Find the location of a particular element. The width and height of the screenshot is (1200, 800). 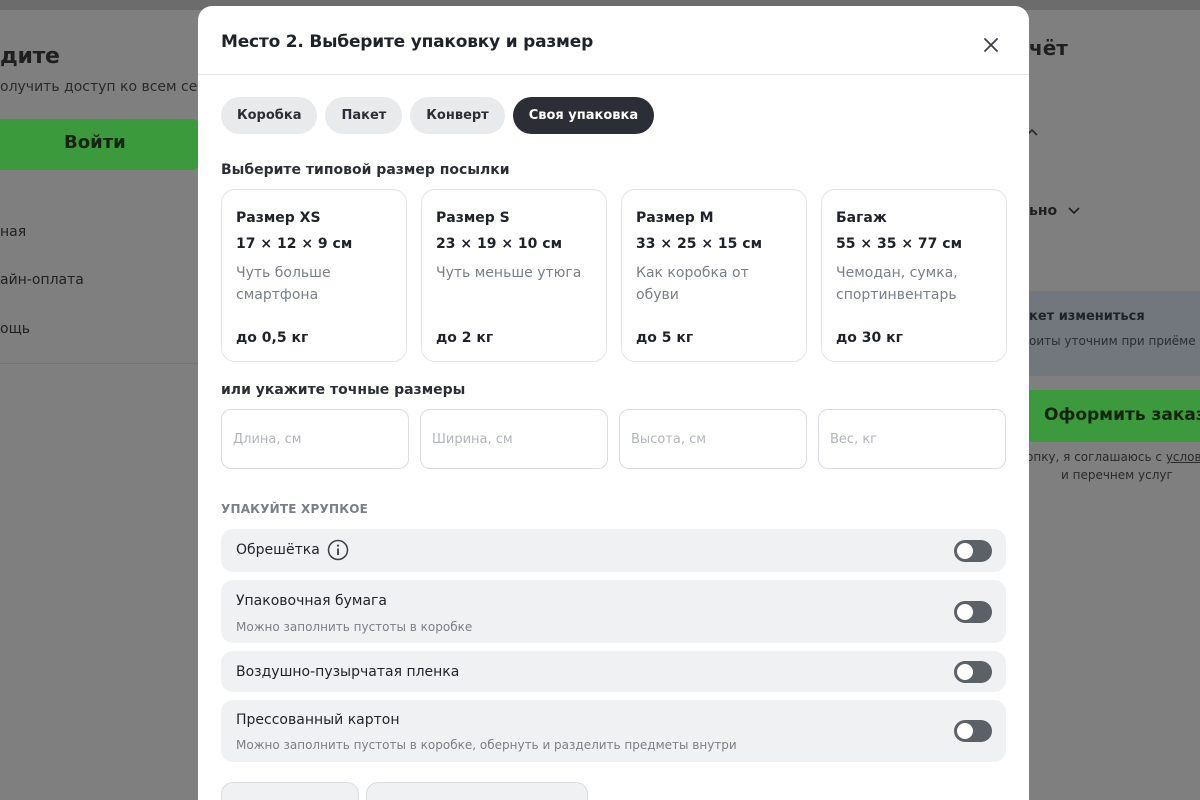

exact-size-label: или укажите точные размеры is located at coordinates (343, 390).